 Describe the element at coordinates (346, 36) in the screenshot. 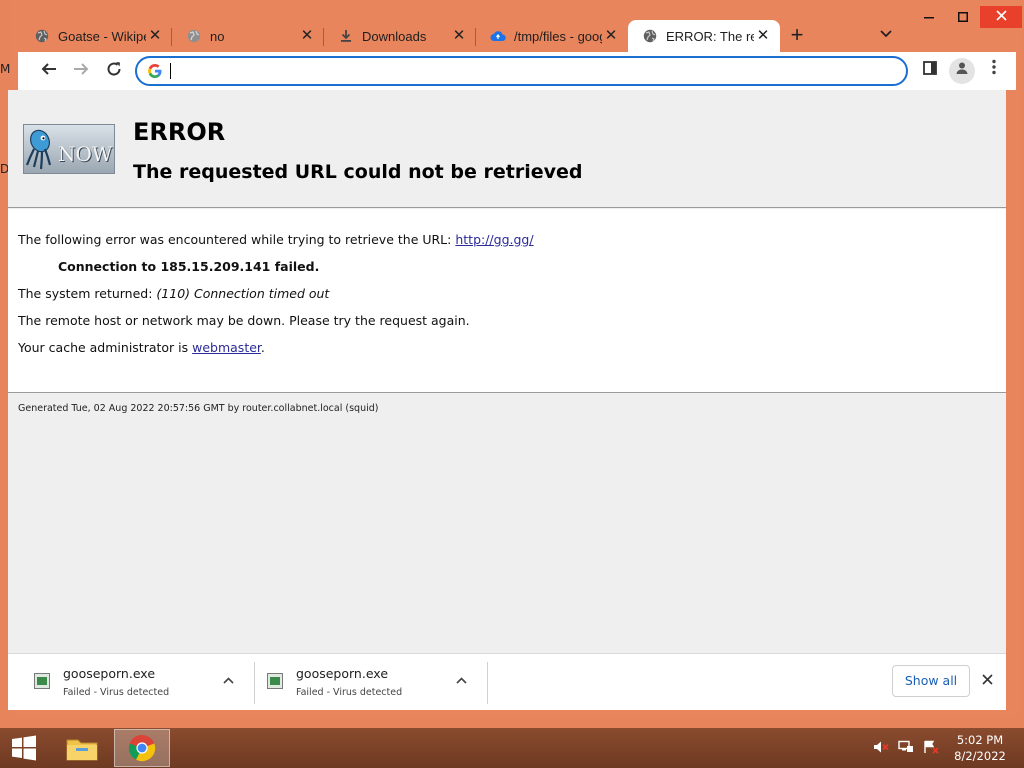

I see `download-icon` at that location.